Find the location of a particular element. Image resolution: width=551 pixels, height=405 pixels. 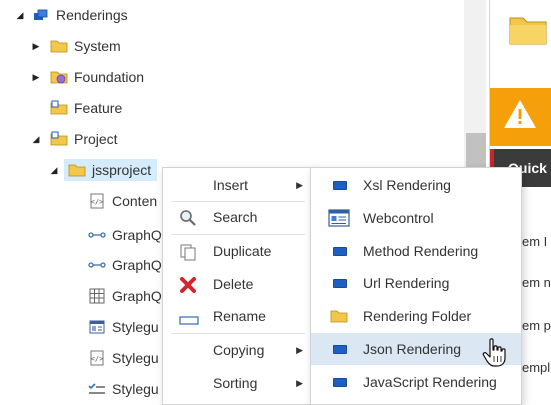

field-label: em n is located at coordinates (536, 282).